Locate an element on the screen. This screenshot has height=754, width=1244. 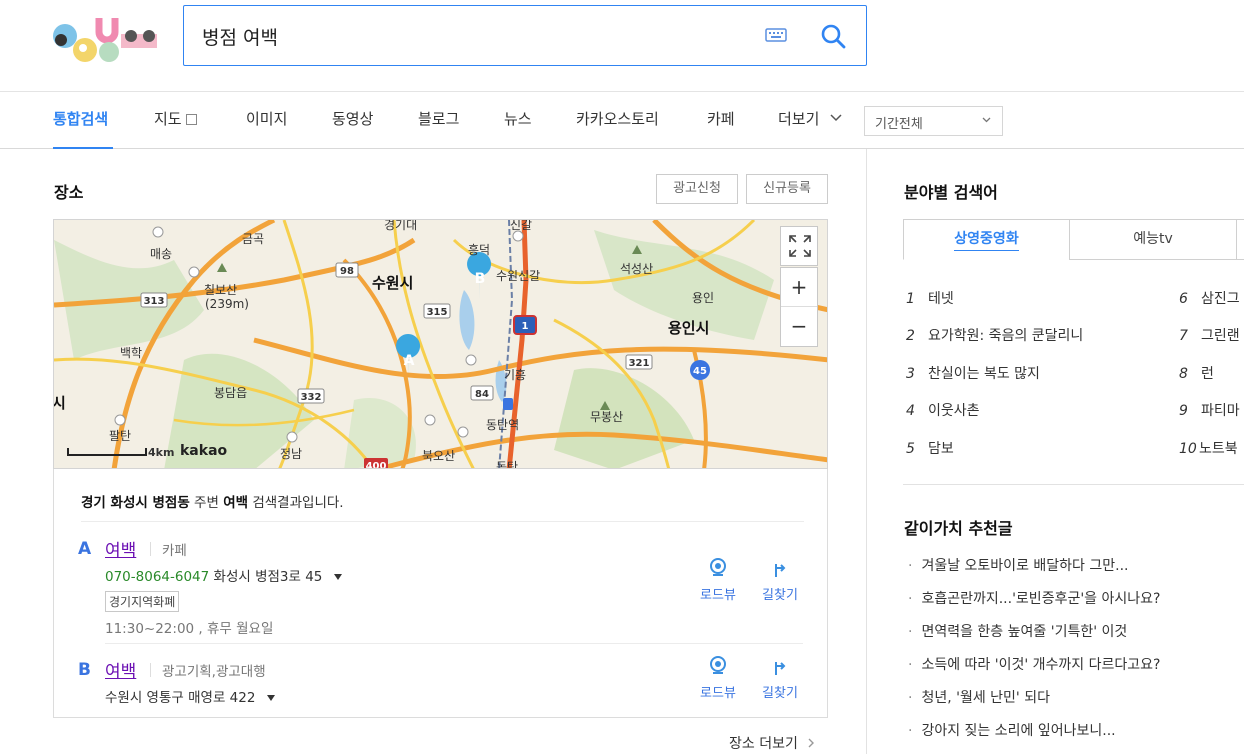
result-letter: A is located at coordinates (85, 549).